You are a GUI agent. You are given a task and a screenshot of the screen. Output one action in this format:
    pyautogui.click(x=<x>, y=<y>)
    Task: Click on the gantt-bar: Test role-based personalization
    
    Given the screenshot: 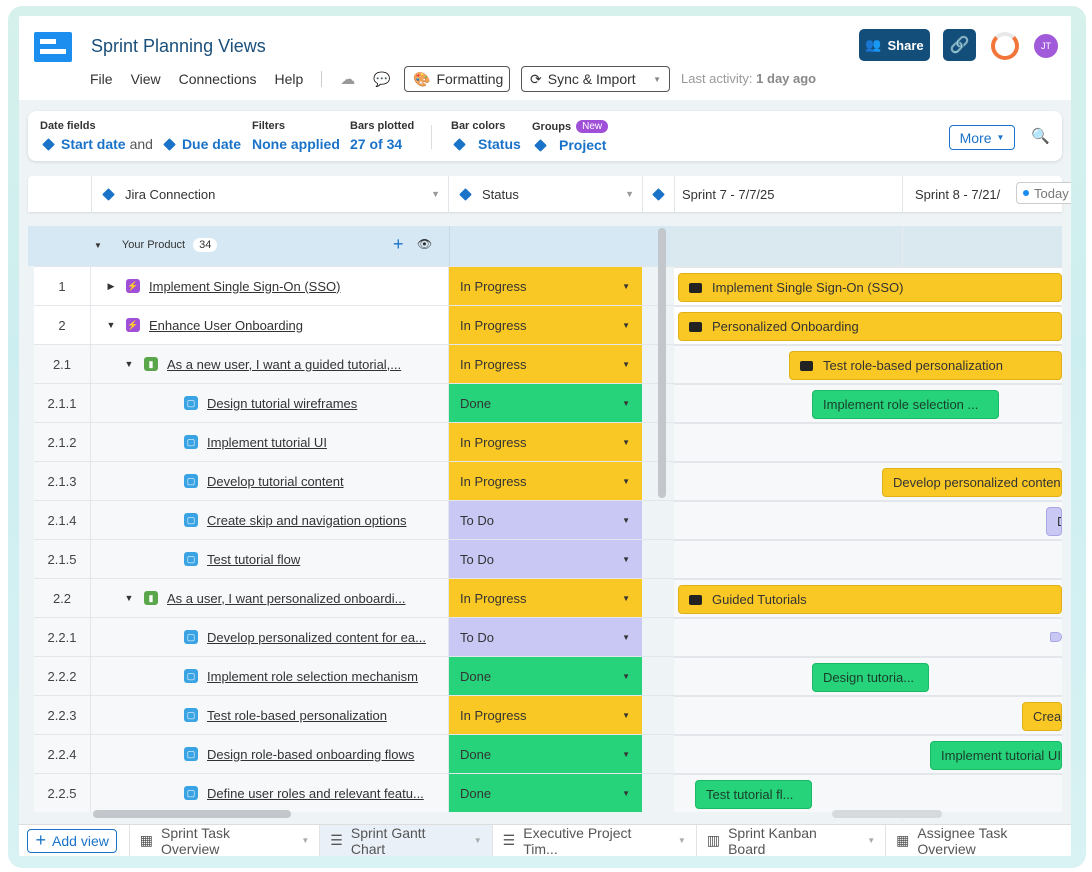 What is the action you would take?
    pyautogui.click(x=925, y=365)
    